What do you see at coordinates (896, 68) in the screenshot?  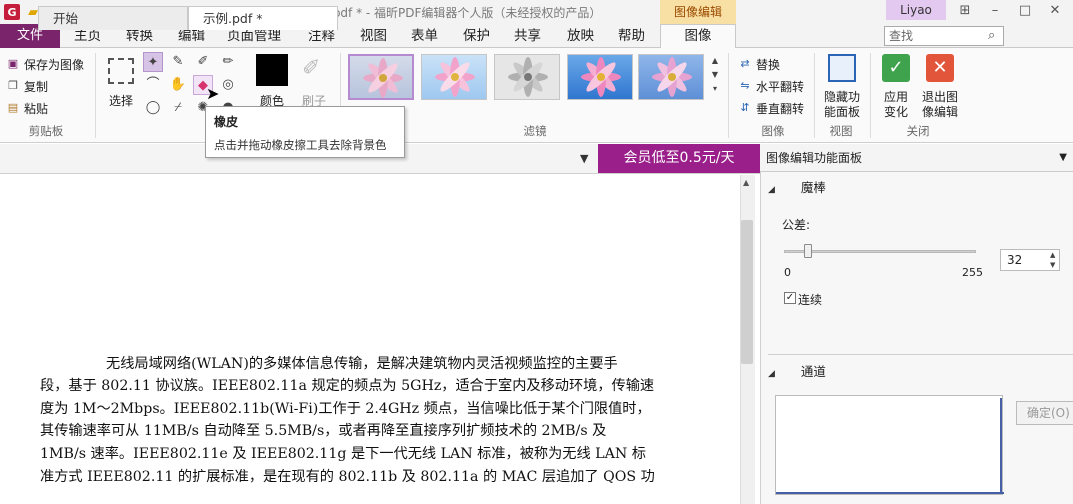 I see `checkmark-icon: ✓` at bounding box center [896, 68].